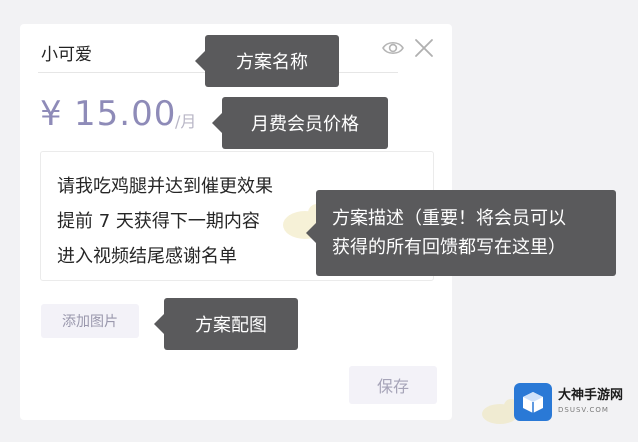  I want to click on tooltip-plan-description: 方案描述（重要！将会员可以 获得的所有回馈都写在这里）, so click(461, 233).